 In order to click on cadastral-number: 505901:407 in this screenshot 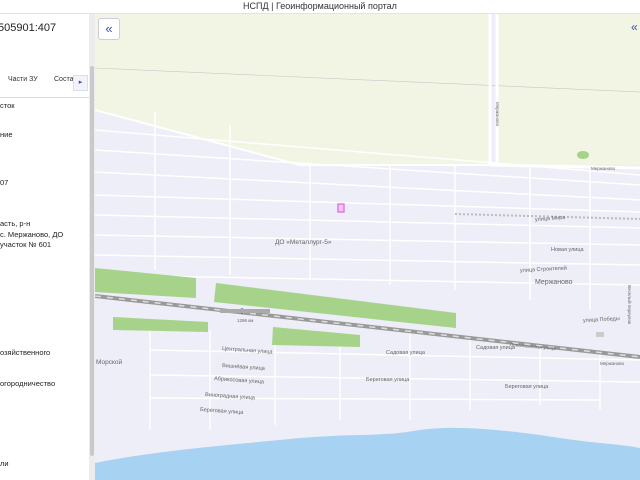, I will do `click(28, 28)`.